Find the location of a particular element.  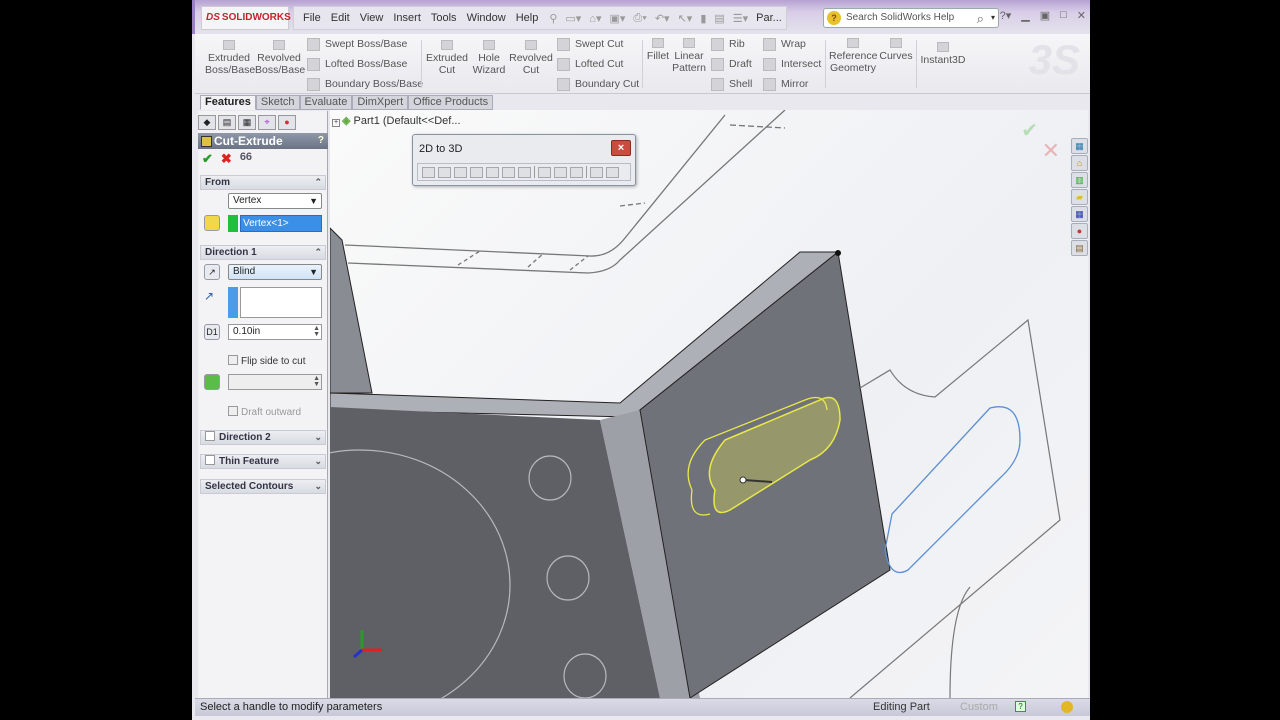

boundary-boss-button: Boundary Boss/Base is located at coordinates (364, 84).